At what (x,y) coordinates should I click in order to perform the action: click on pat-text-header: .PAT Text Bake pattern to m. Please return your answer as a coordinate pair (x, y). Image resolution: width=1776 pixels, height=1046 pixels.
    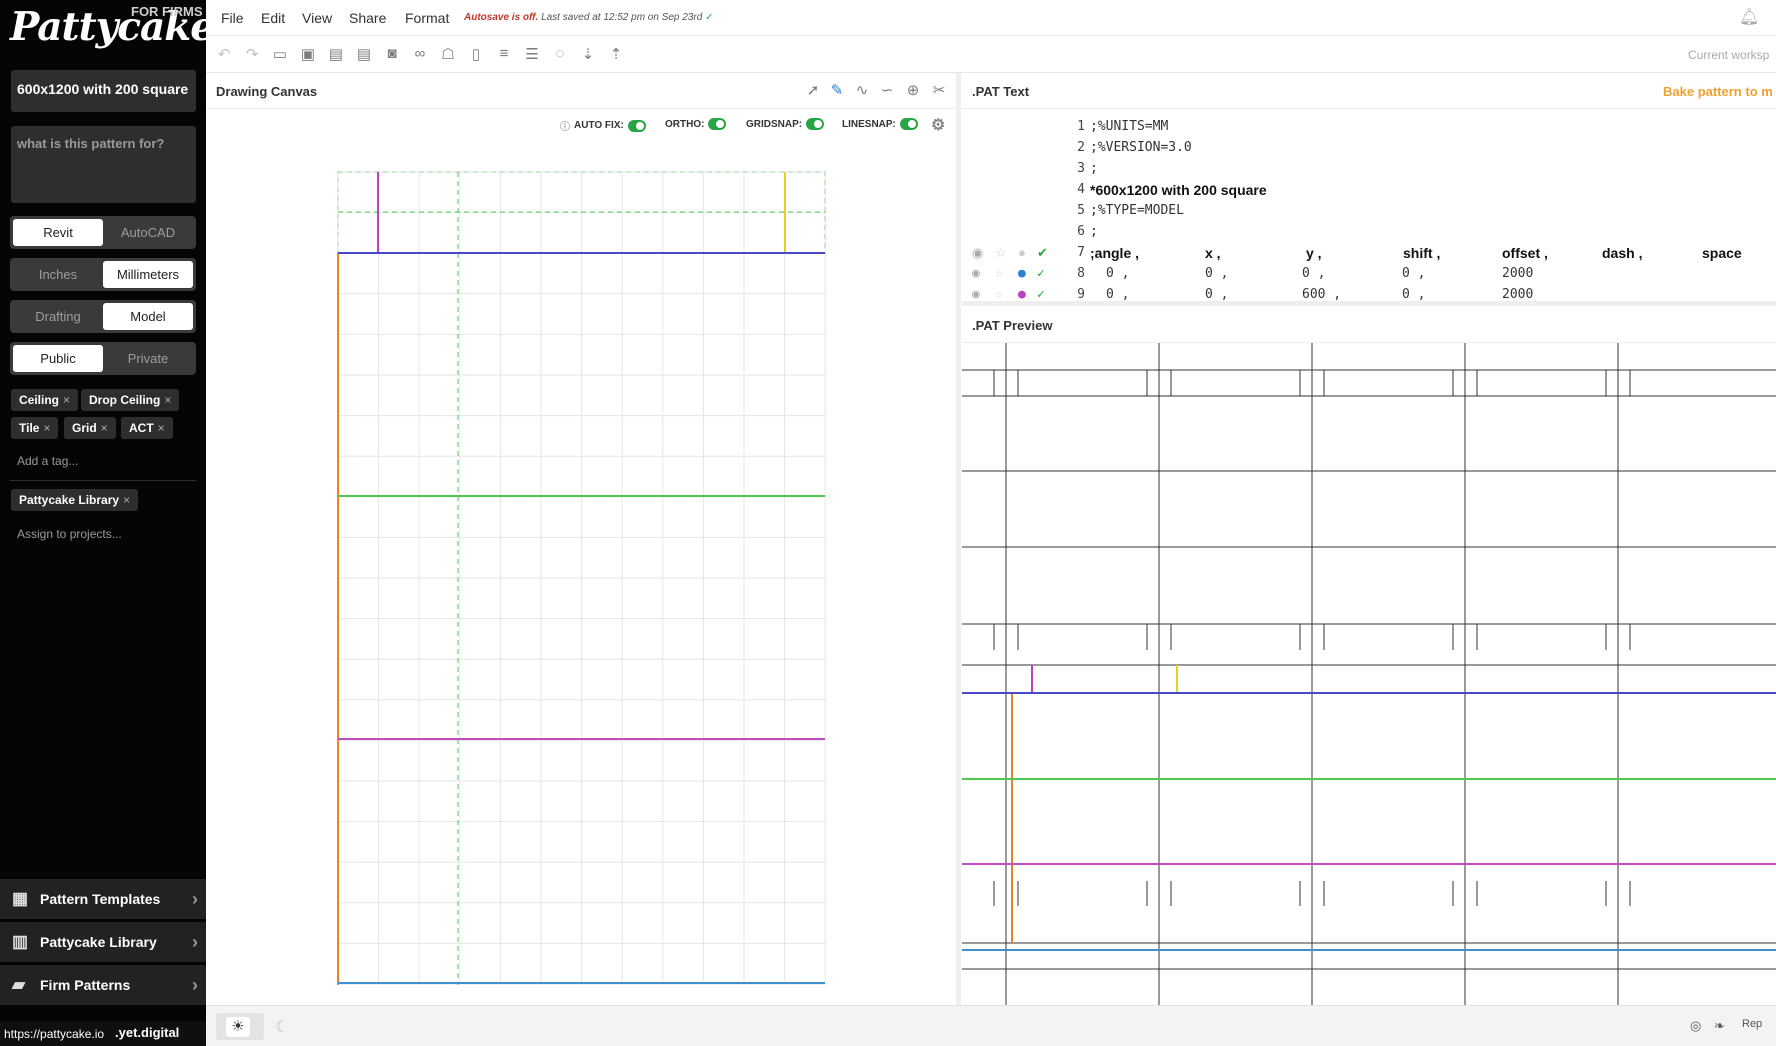
    Looking at the image, I should click on (1369, 91).